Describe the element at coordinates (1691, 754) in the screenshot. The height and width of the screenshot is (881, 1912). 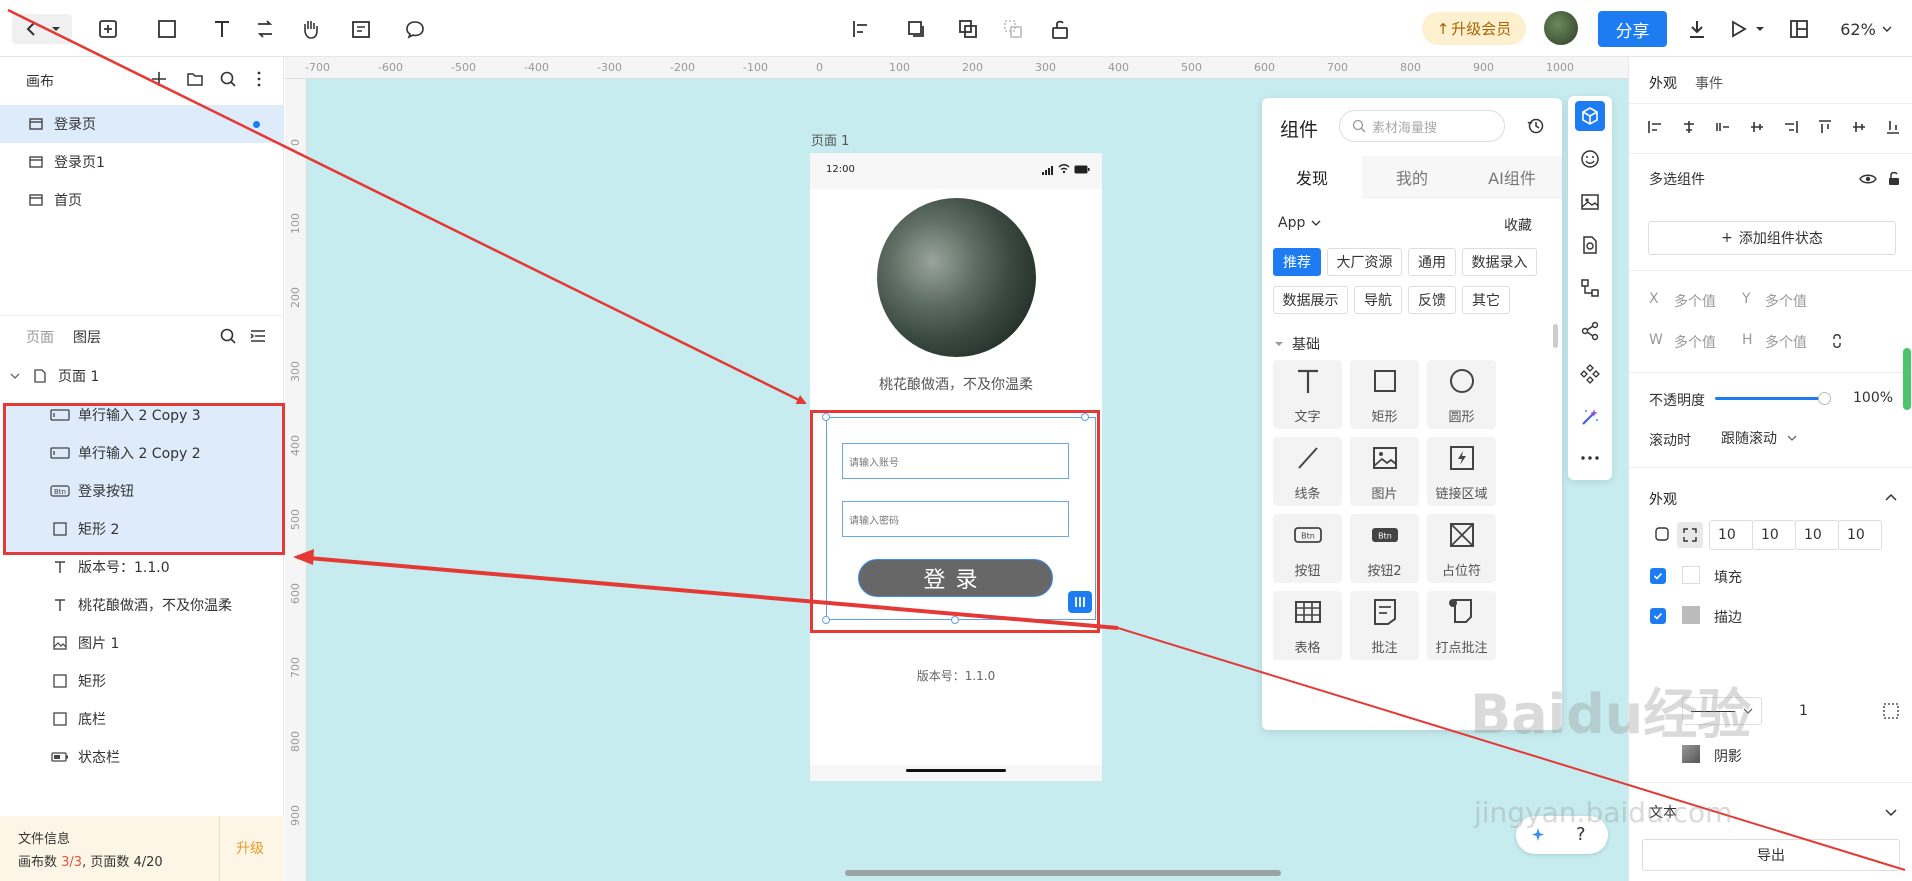
I see `shadow-swatch` at that location.